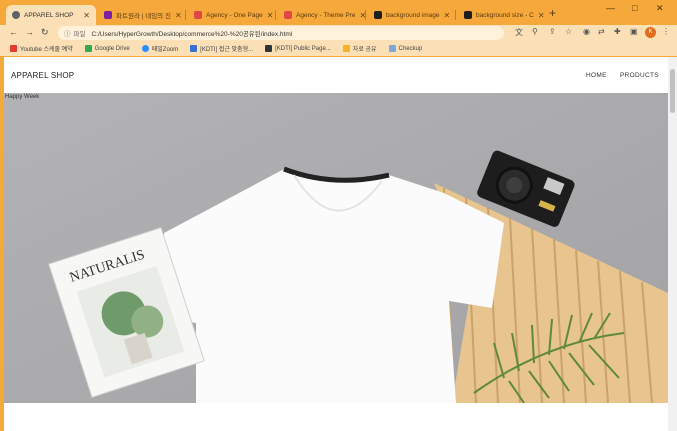  Describe the element at coordinates (405, 48) in the screenshot. I see `bookmark-checkup: Checkup` at that location.